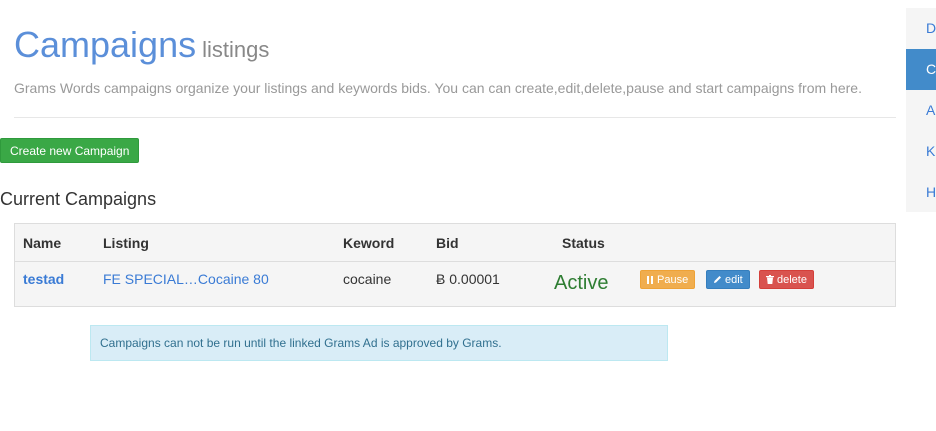 The width and height of the screenshot is (936, 431). Describe the element at coordinates (236, 49) in the screenshot. I see `title-sub: listings` at that location.